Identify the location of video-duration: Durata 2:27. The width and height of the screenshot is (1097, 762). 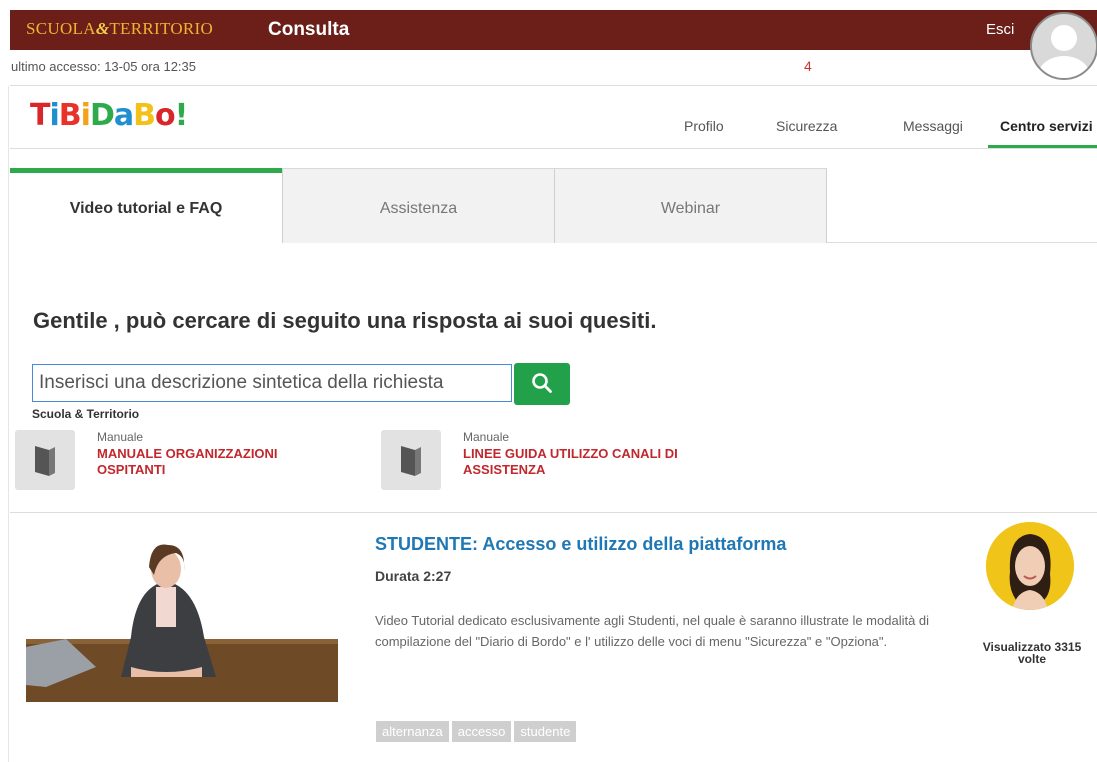
(413, 576).